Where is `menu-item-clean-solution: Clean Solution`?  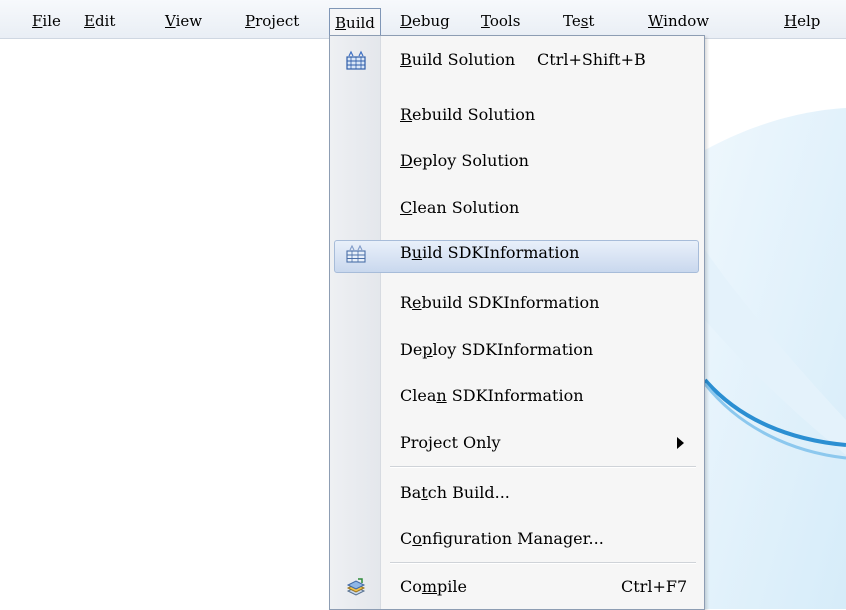 menu-item-clean-solution: Clean Solution is located at coordinates (517, 210).